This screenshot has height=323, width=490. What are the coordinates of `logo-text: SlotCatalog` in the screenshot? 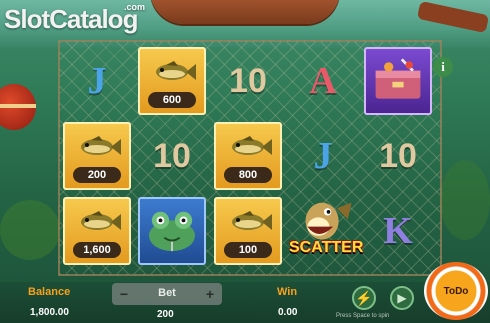 It's located at (71, 19).